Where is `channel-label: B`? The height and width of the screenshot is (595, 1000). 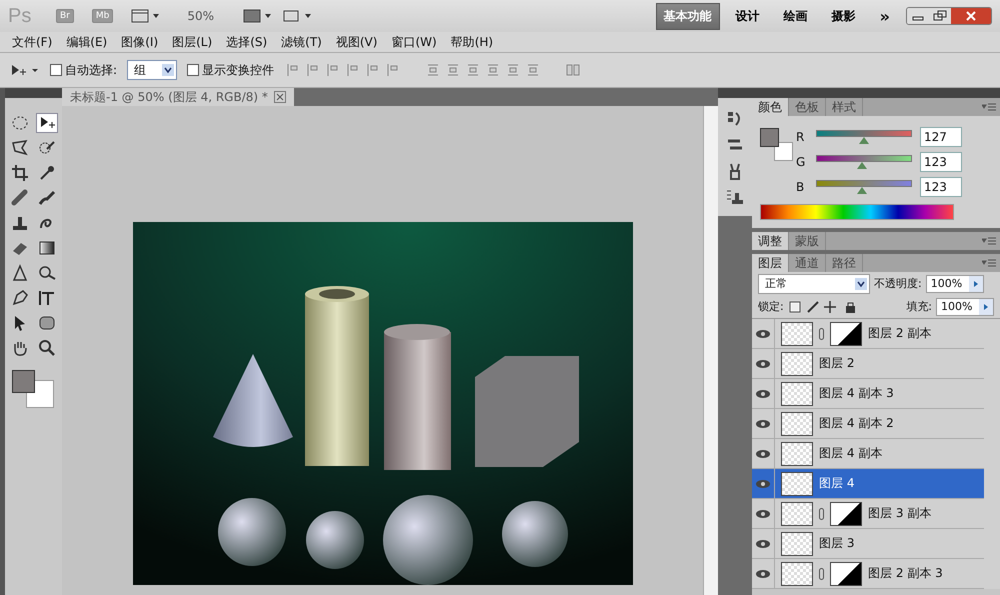 channel-label: B is located at coordinates (801, 187).